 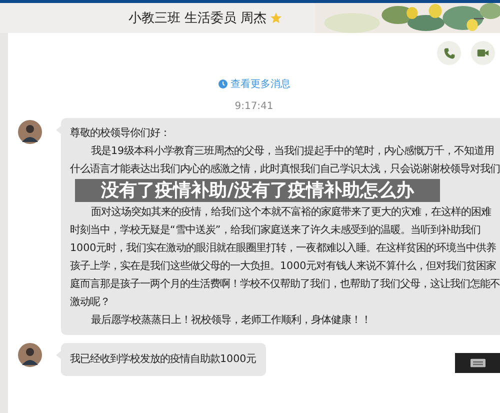 What do you see at coordinates (276, 18) in the screenshot?
I see `star-icon` at bounding box center [276, 18].